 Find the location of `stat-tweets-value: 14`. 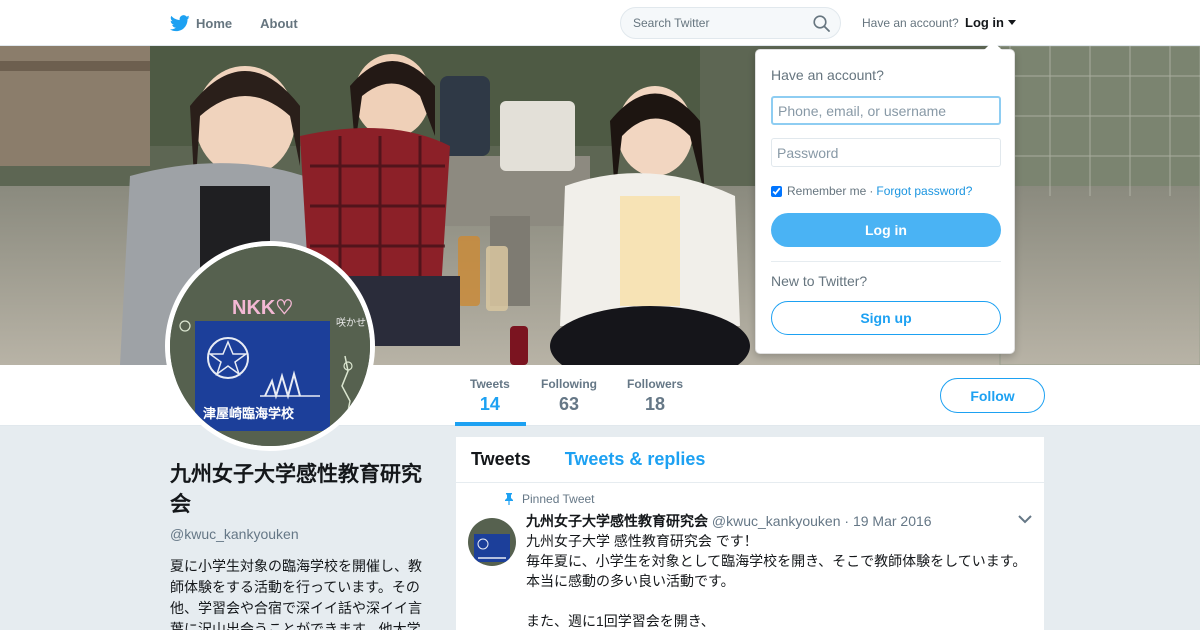

stat-tweets-value: 14 is located at coordinates (489, 404).